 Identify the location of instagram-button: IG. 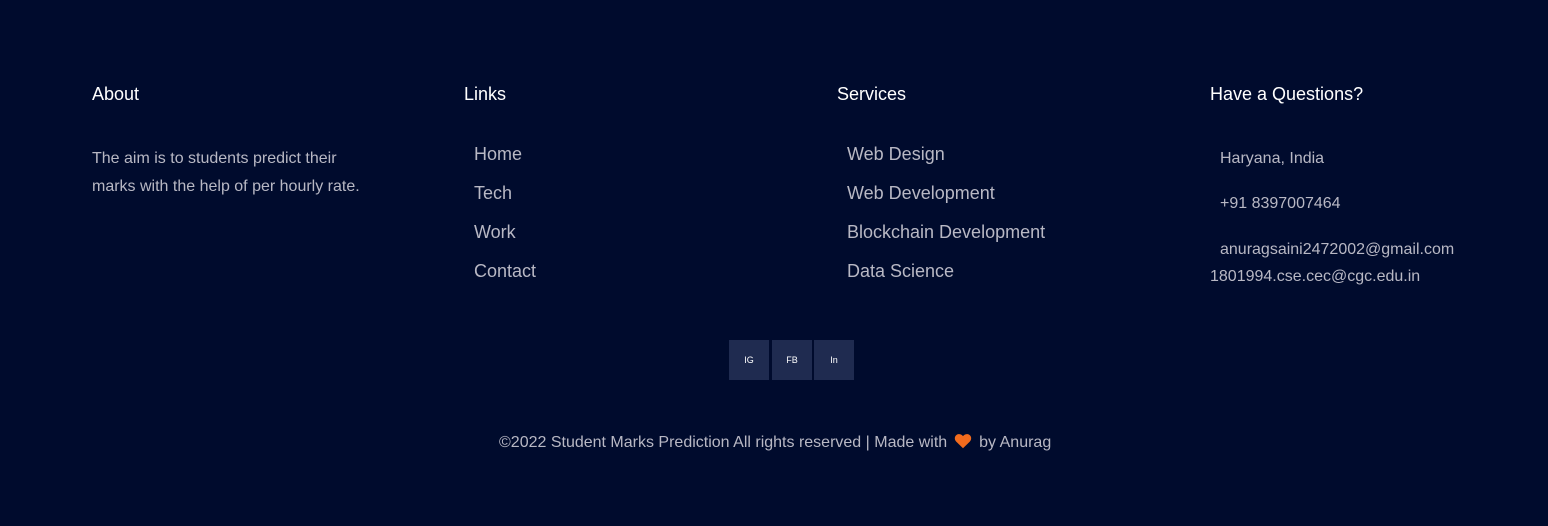
(749, 360).